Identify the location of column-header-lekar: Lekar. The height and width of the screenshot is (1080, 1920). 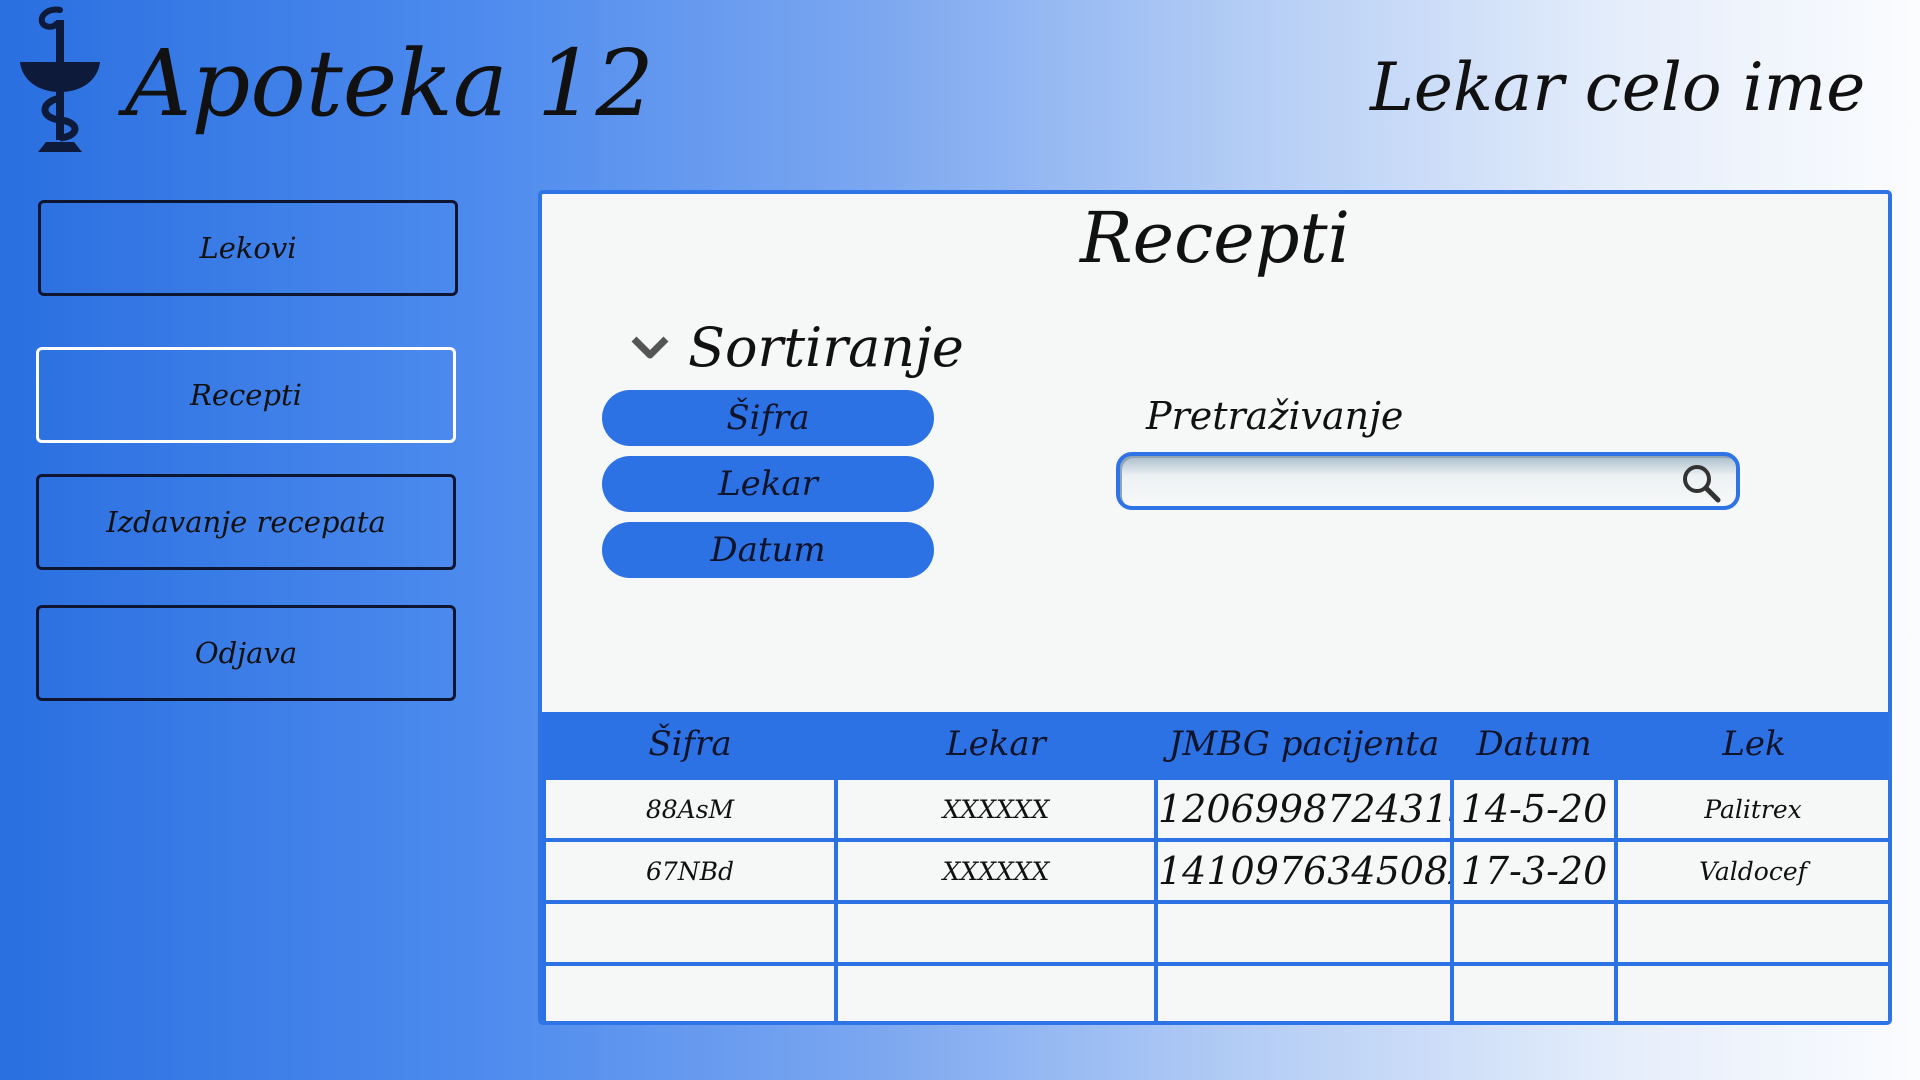
(995, 745).